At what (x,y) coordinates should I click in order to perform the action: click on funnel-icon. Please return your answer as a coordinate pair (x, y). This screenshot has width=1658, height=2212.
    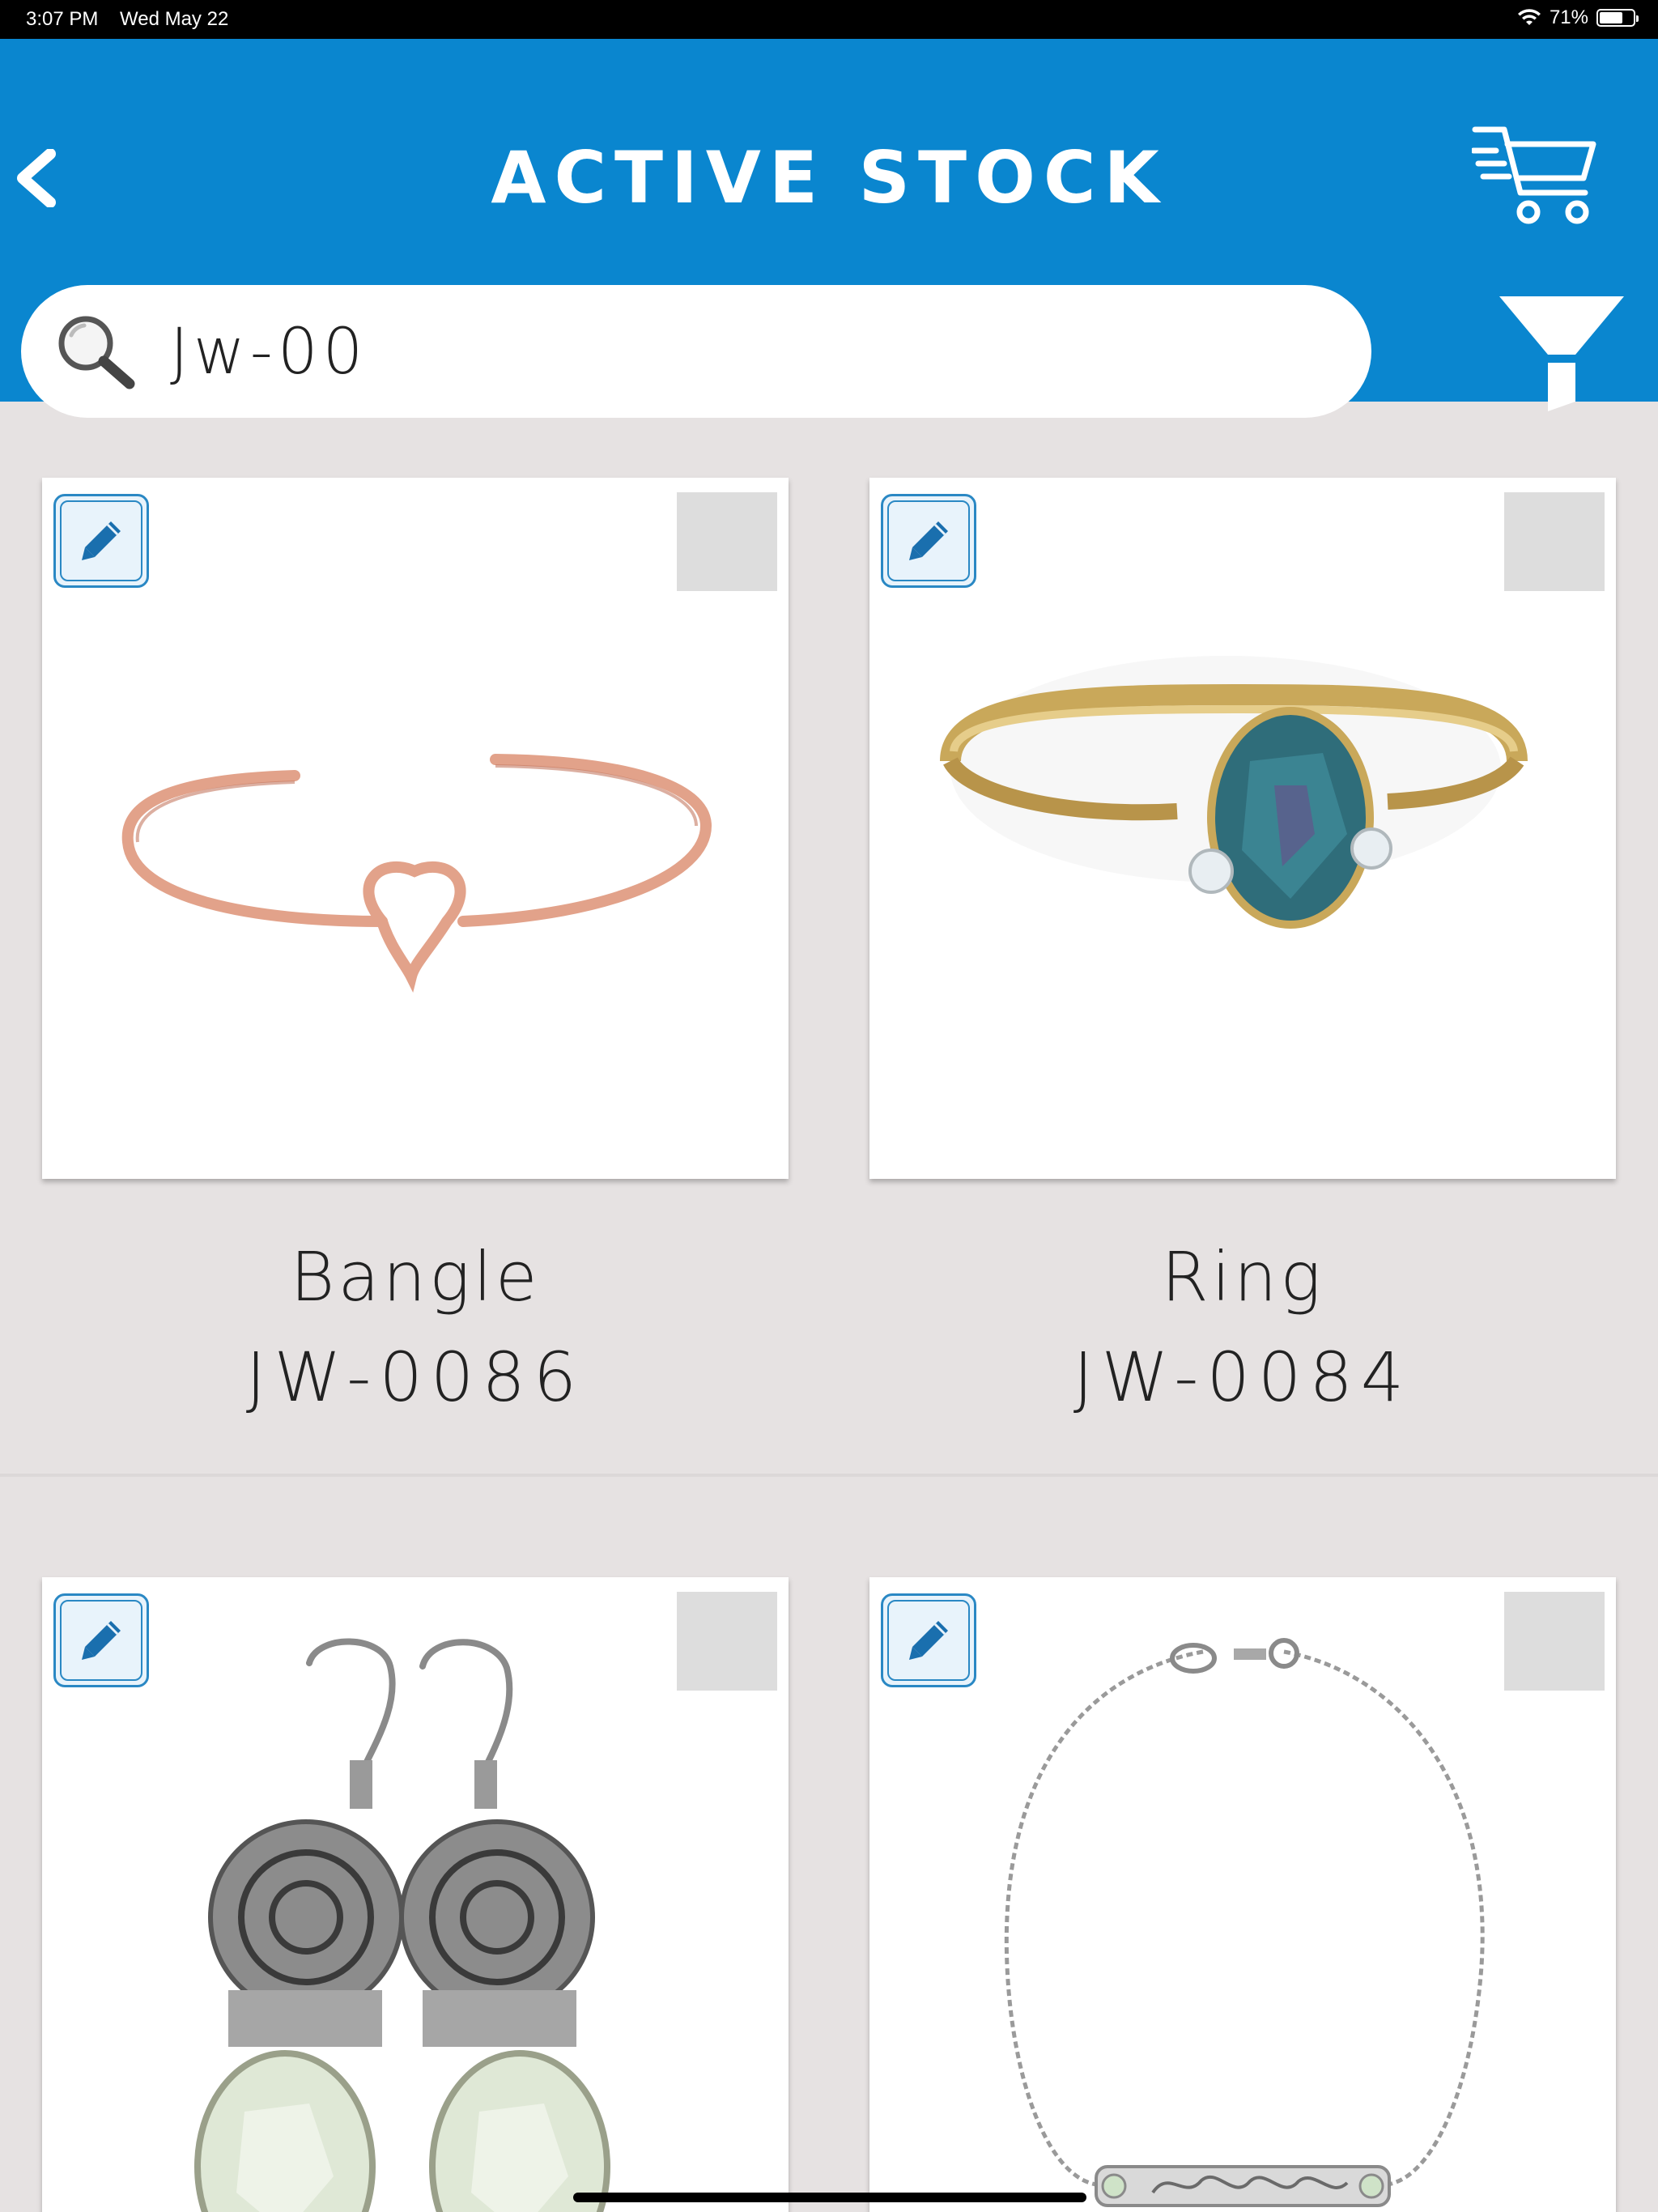
    Looking at the image, I should click on (1561, 354).